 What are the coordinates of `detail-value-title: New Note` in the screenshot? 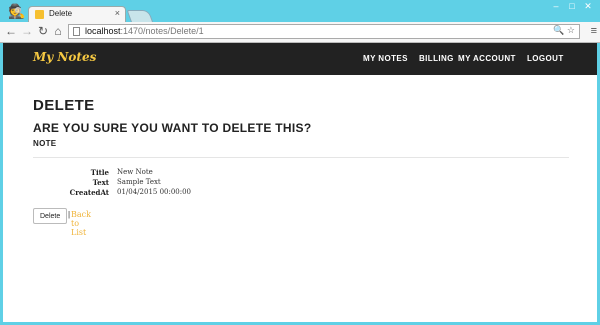 It's located at (135, 172).